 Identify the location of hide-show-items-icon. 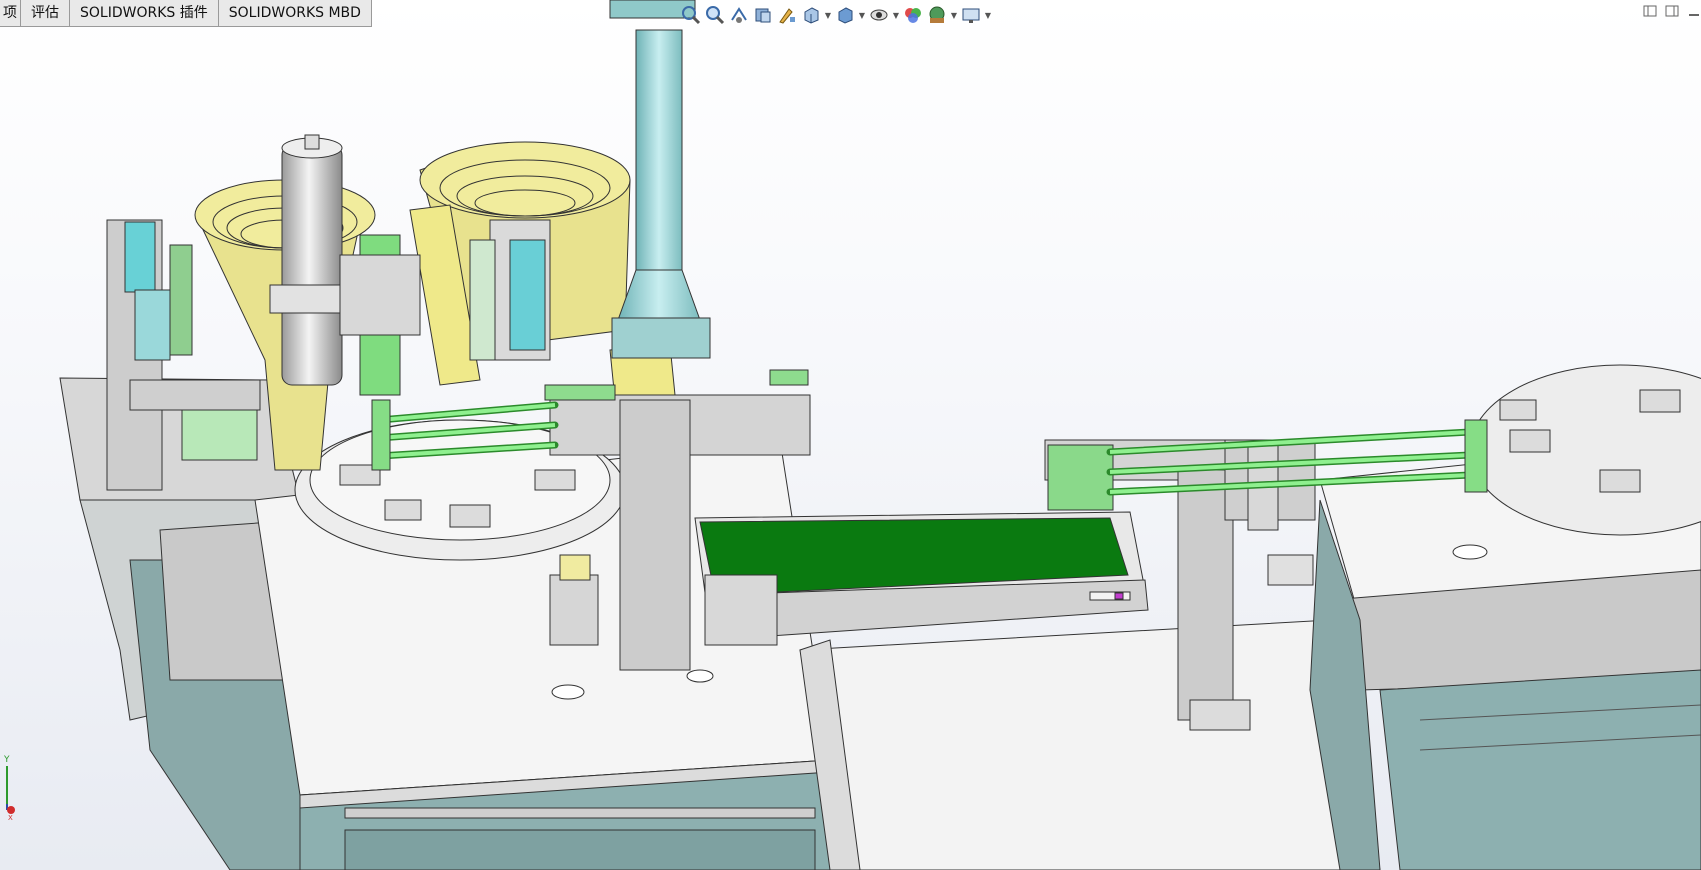
(879, 15).